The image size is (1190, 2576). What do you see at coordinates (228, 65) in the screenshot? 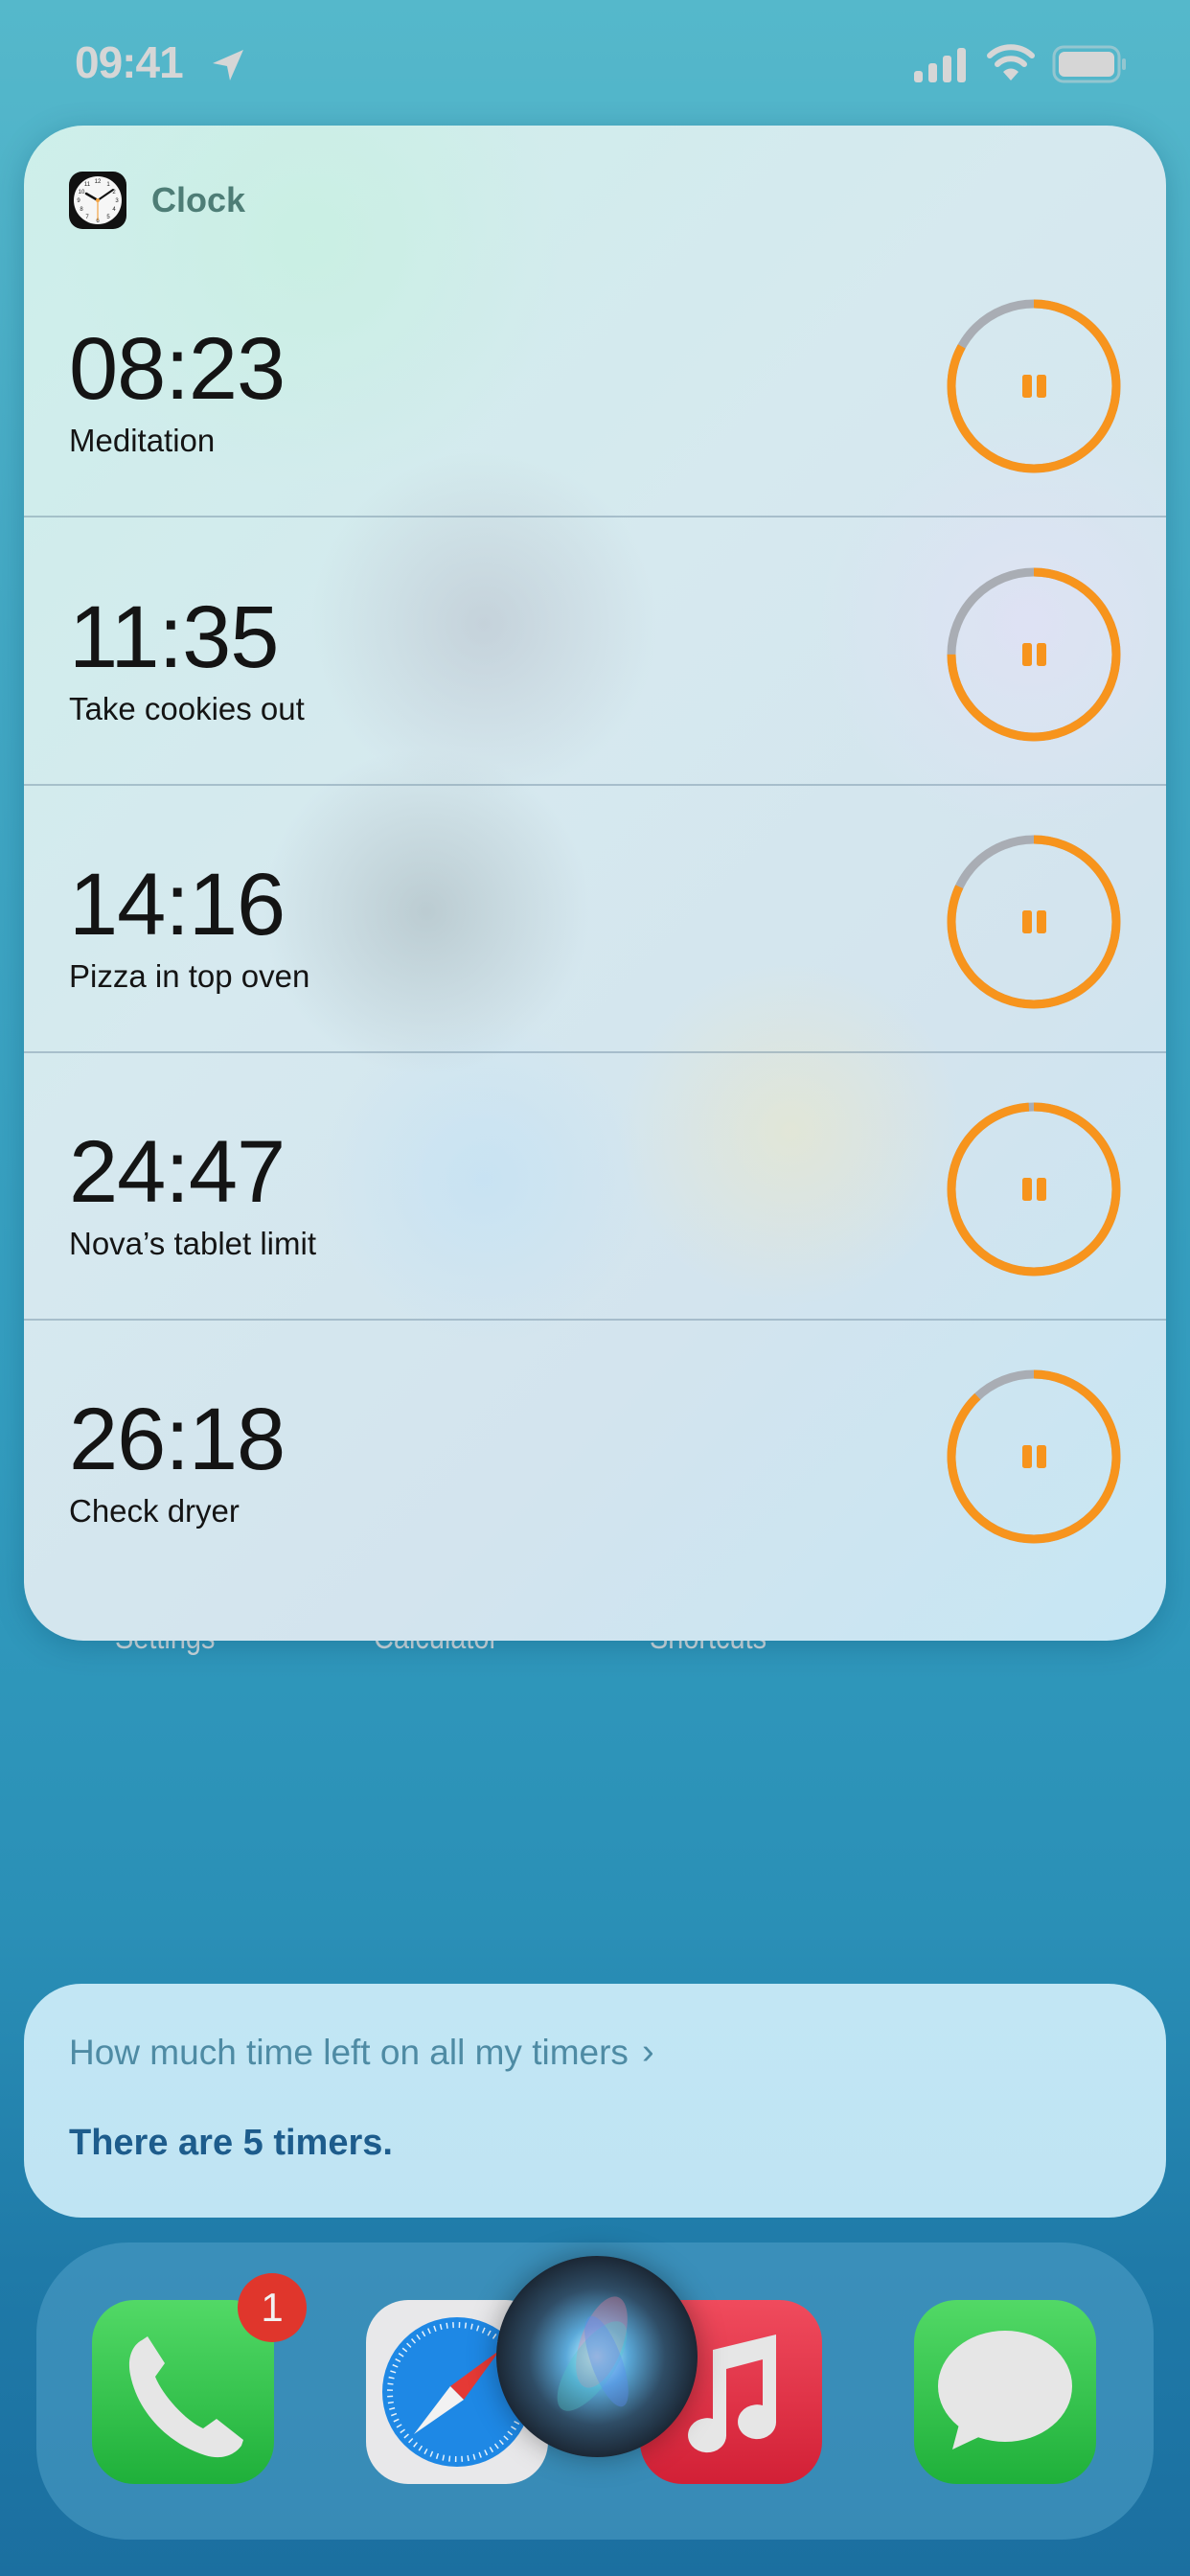
I see `location-arrow-icon` at bounding box center [228, 65].